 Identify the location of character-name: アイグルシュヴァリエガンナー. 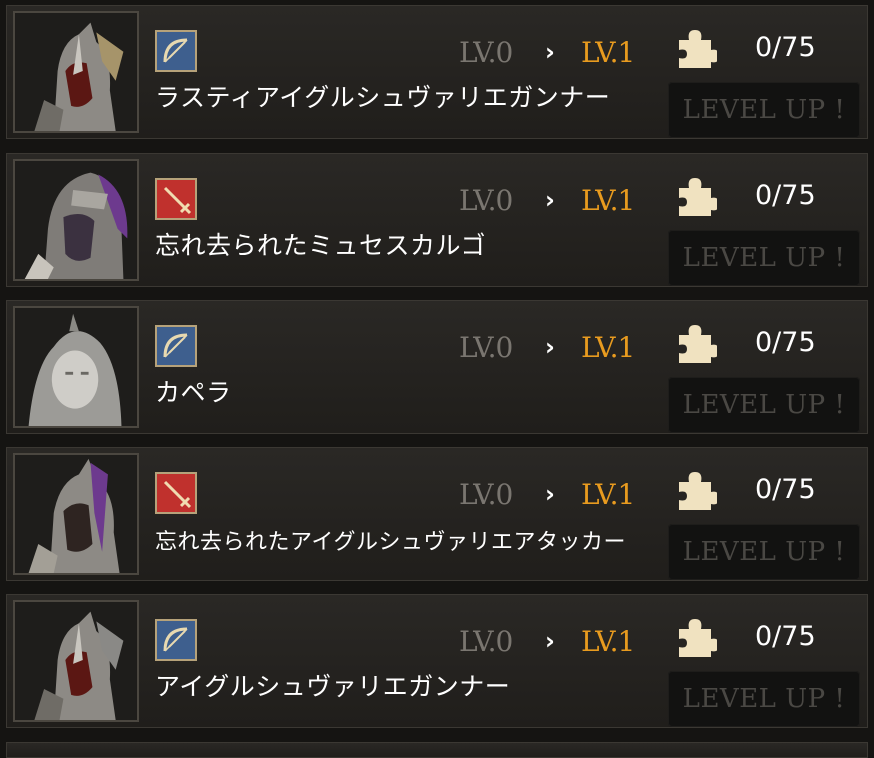
(333, 686).